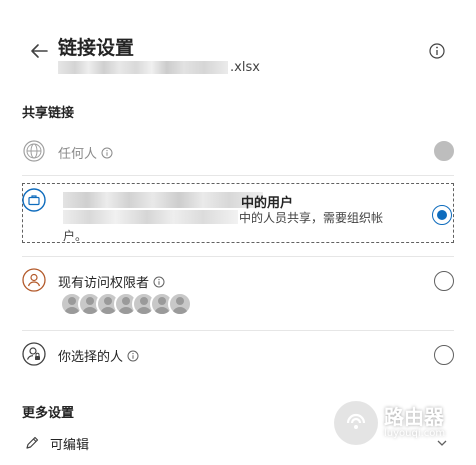 Image resolution: width=476 pixels, height=465 pixels. I want to click on option-org-users: 中的用户 中的人员共享，需要组织帐 户。, so click(238, 213).